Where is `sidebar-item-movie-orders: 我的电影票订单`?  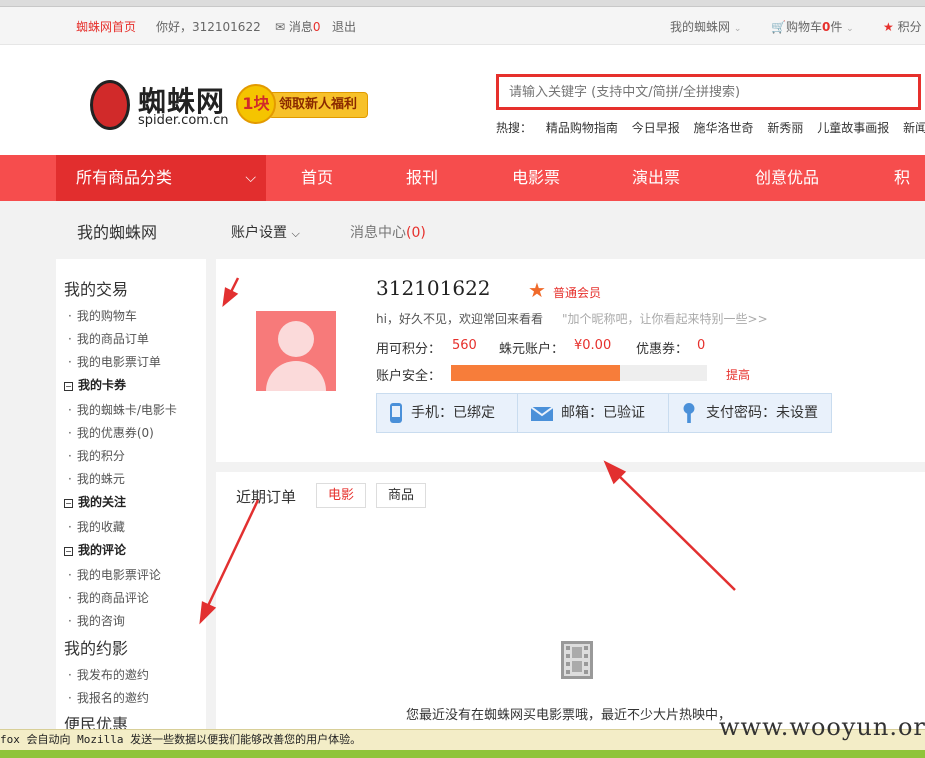
sidebar-item-movie-orders: 我的电影票订单 is located at coordinates (114, 361).